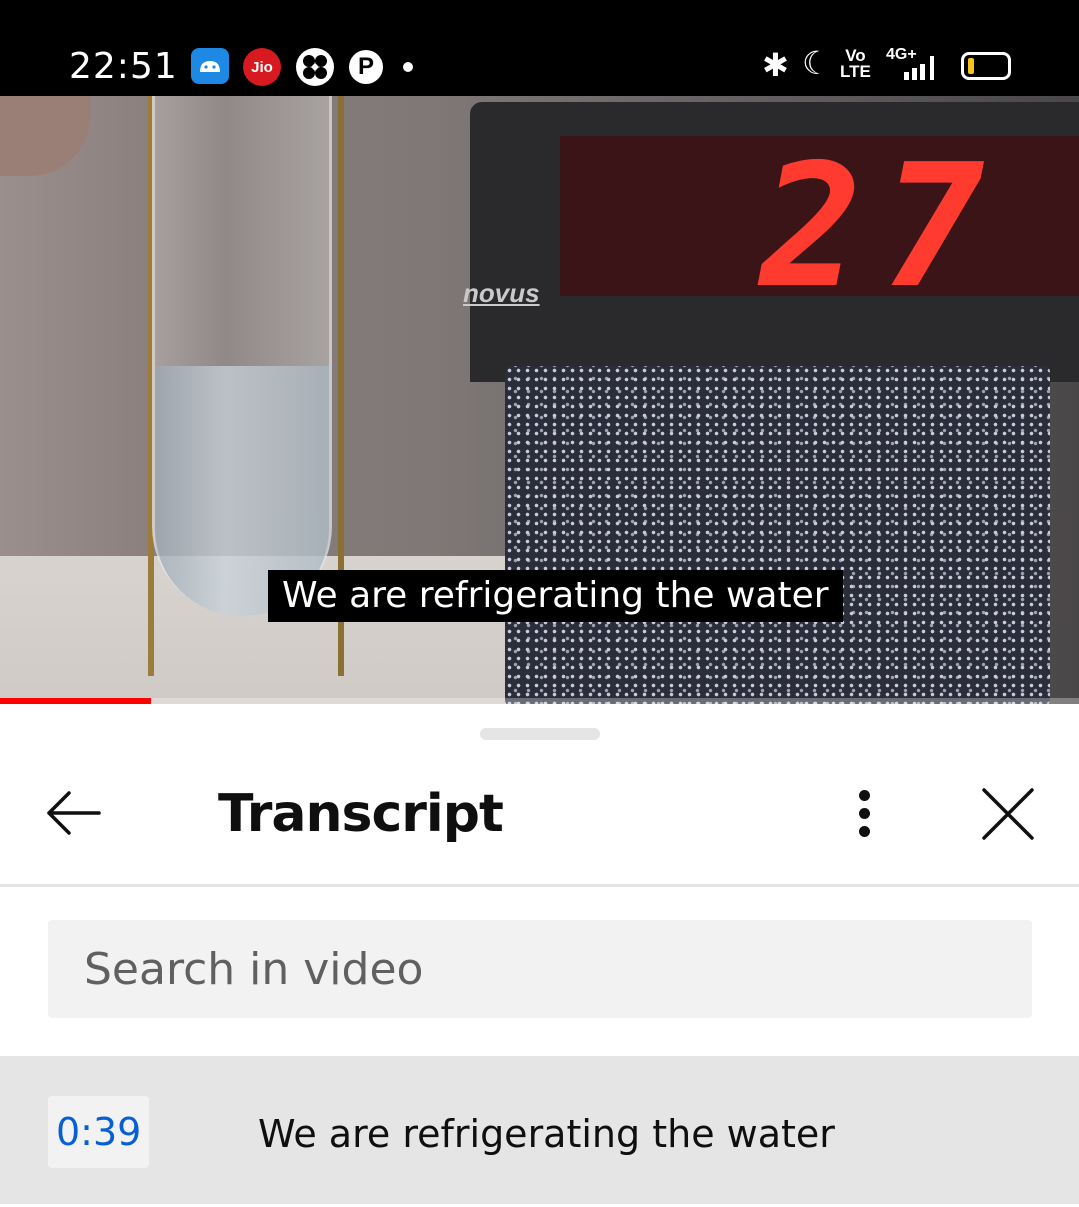 The image size is (1079, 1207). I want to click on pinterest-icon: P, so click(366, 67).